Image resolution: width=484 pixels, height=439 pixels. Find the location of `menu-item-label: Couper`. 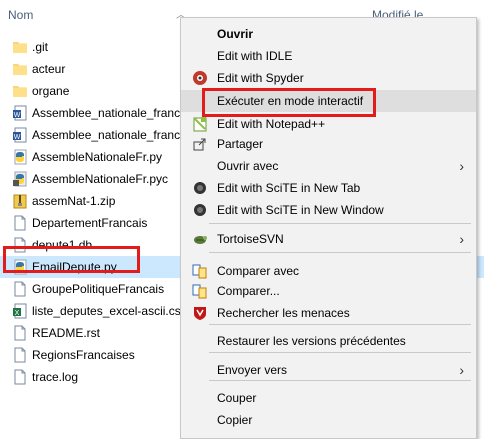

menu-item-label: Couper is located at coordinates (237, 398).